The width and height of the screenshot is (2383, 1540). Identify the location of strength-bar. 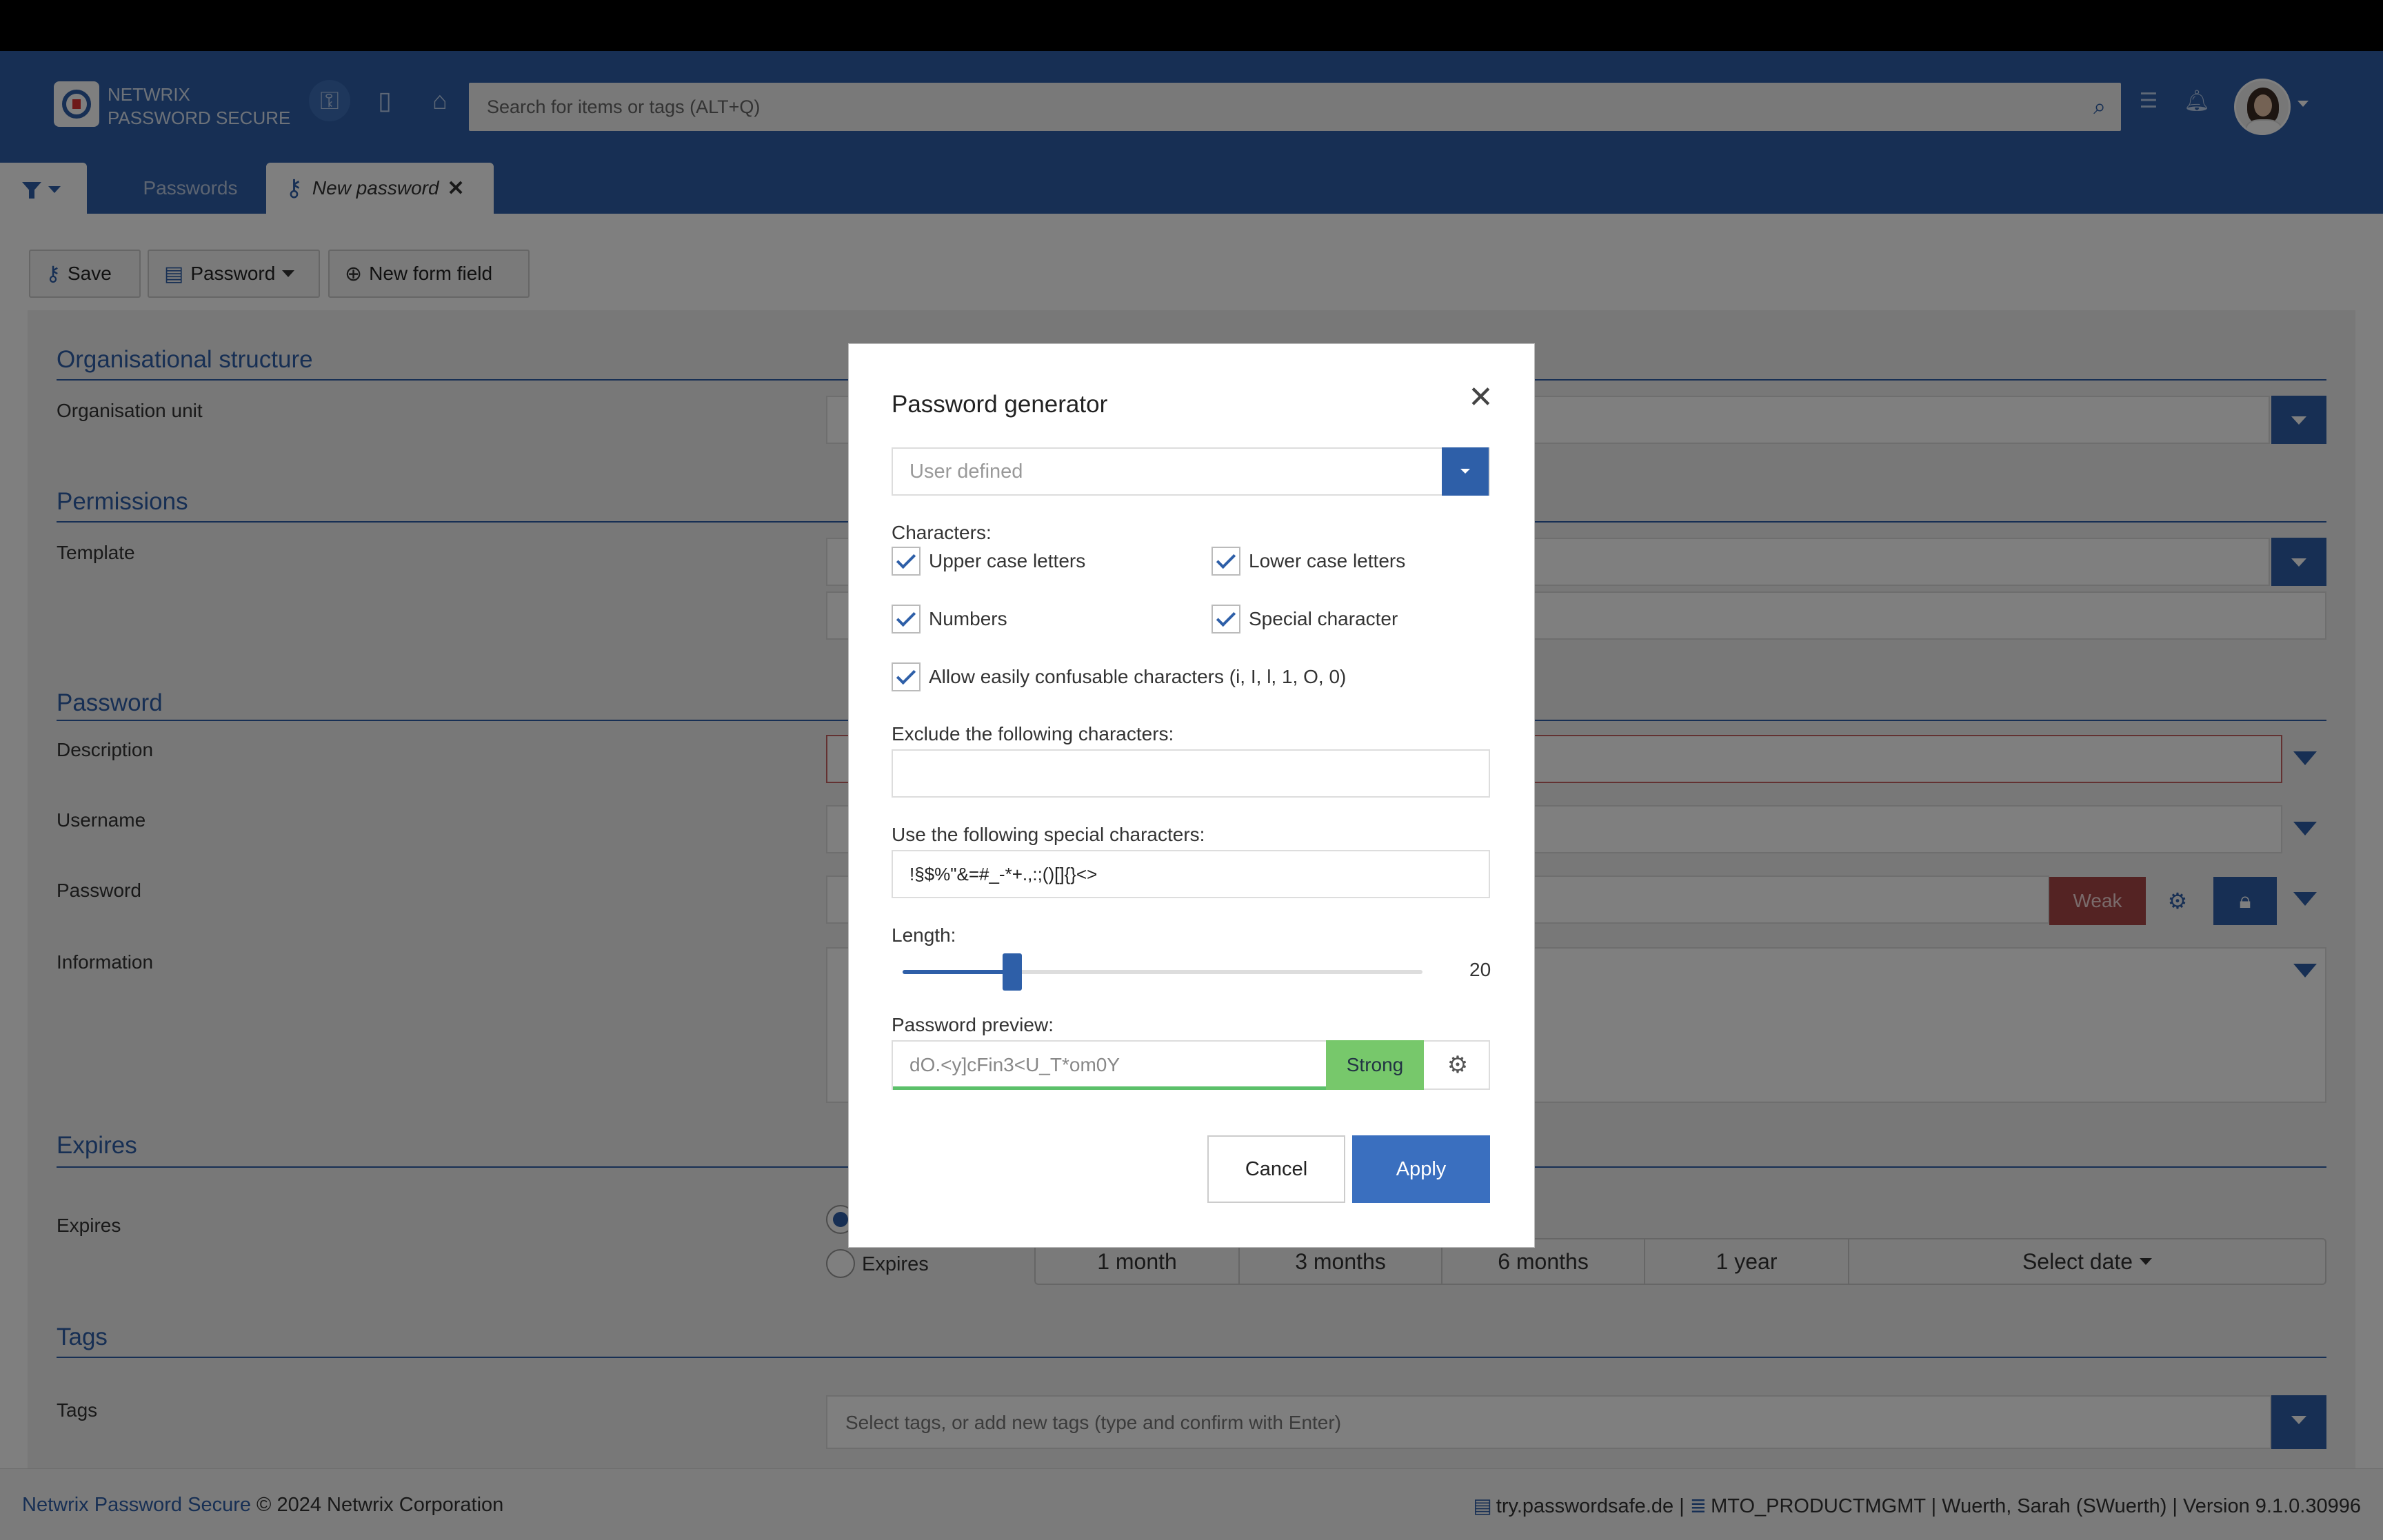
(1110, 1088).